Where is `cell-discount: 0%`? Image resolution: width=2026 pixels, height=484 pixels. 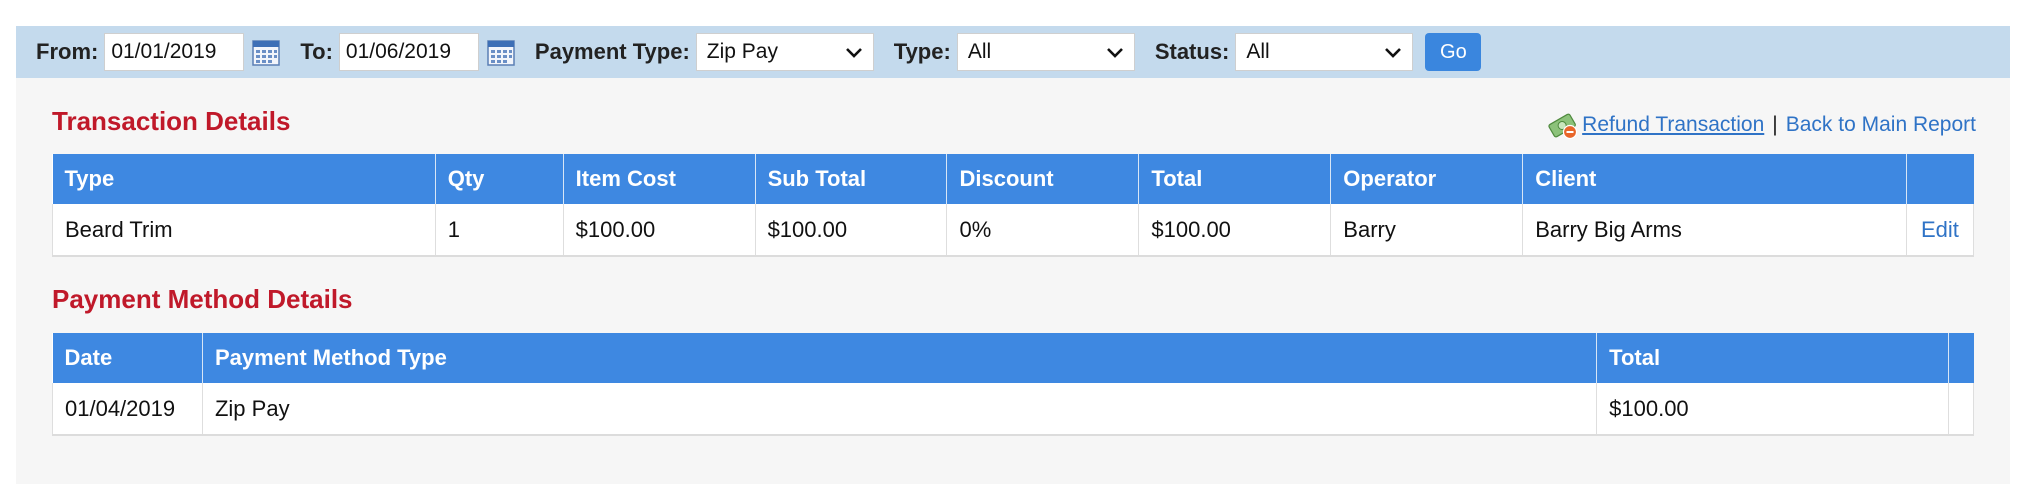
cell-discount: 0% is located at coordinates (1042, 230).